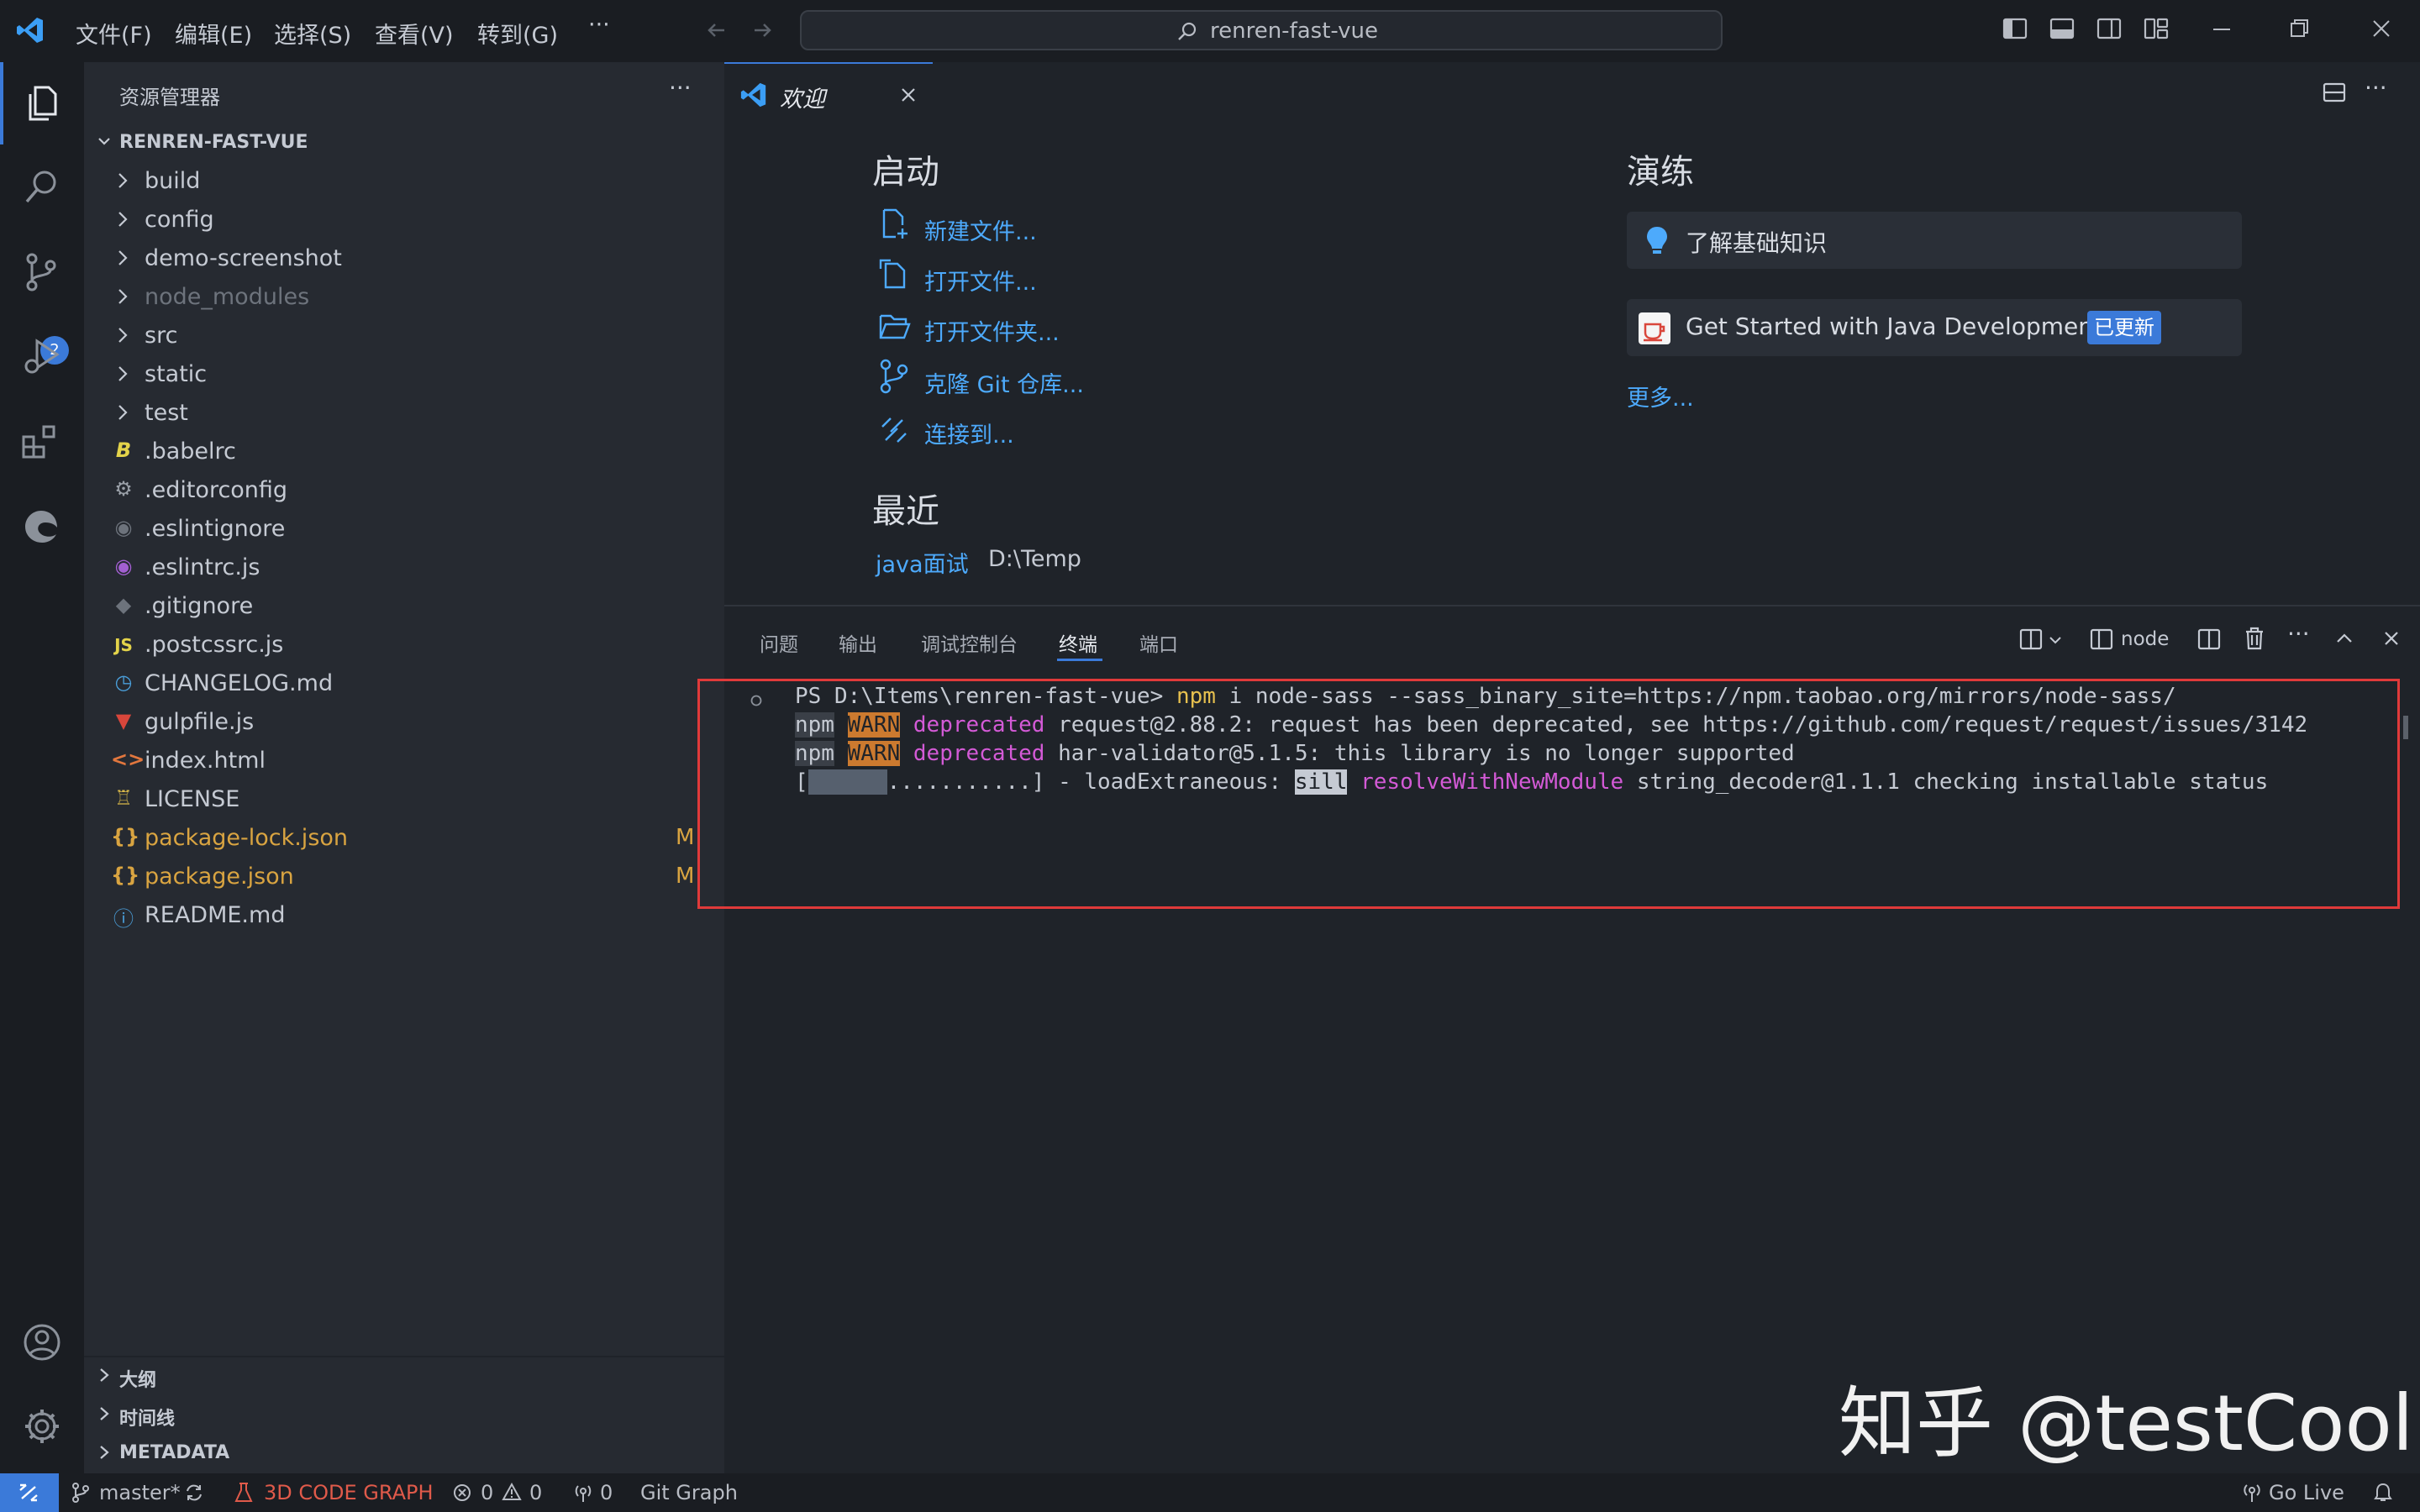  I want to click on notifications-bell-icon, so click(2383, 1493).